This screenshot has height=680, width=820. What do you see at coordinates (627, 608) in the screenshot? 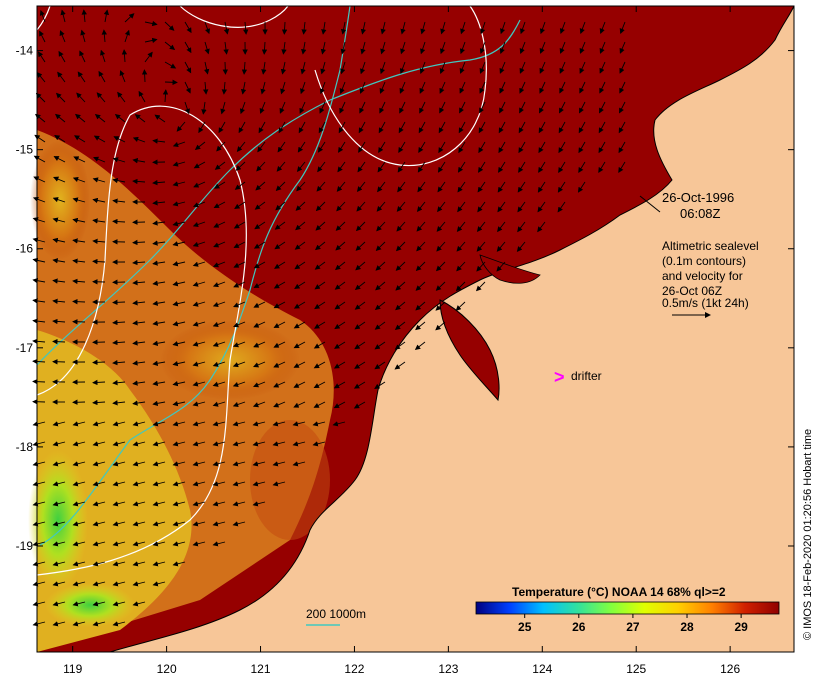
I see `colorbar-gradient` at bounding box center [627, 608].